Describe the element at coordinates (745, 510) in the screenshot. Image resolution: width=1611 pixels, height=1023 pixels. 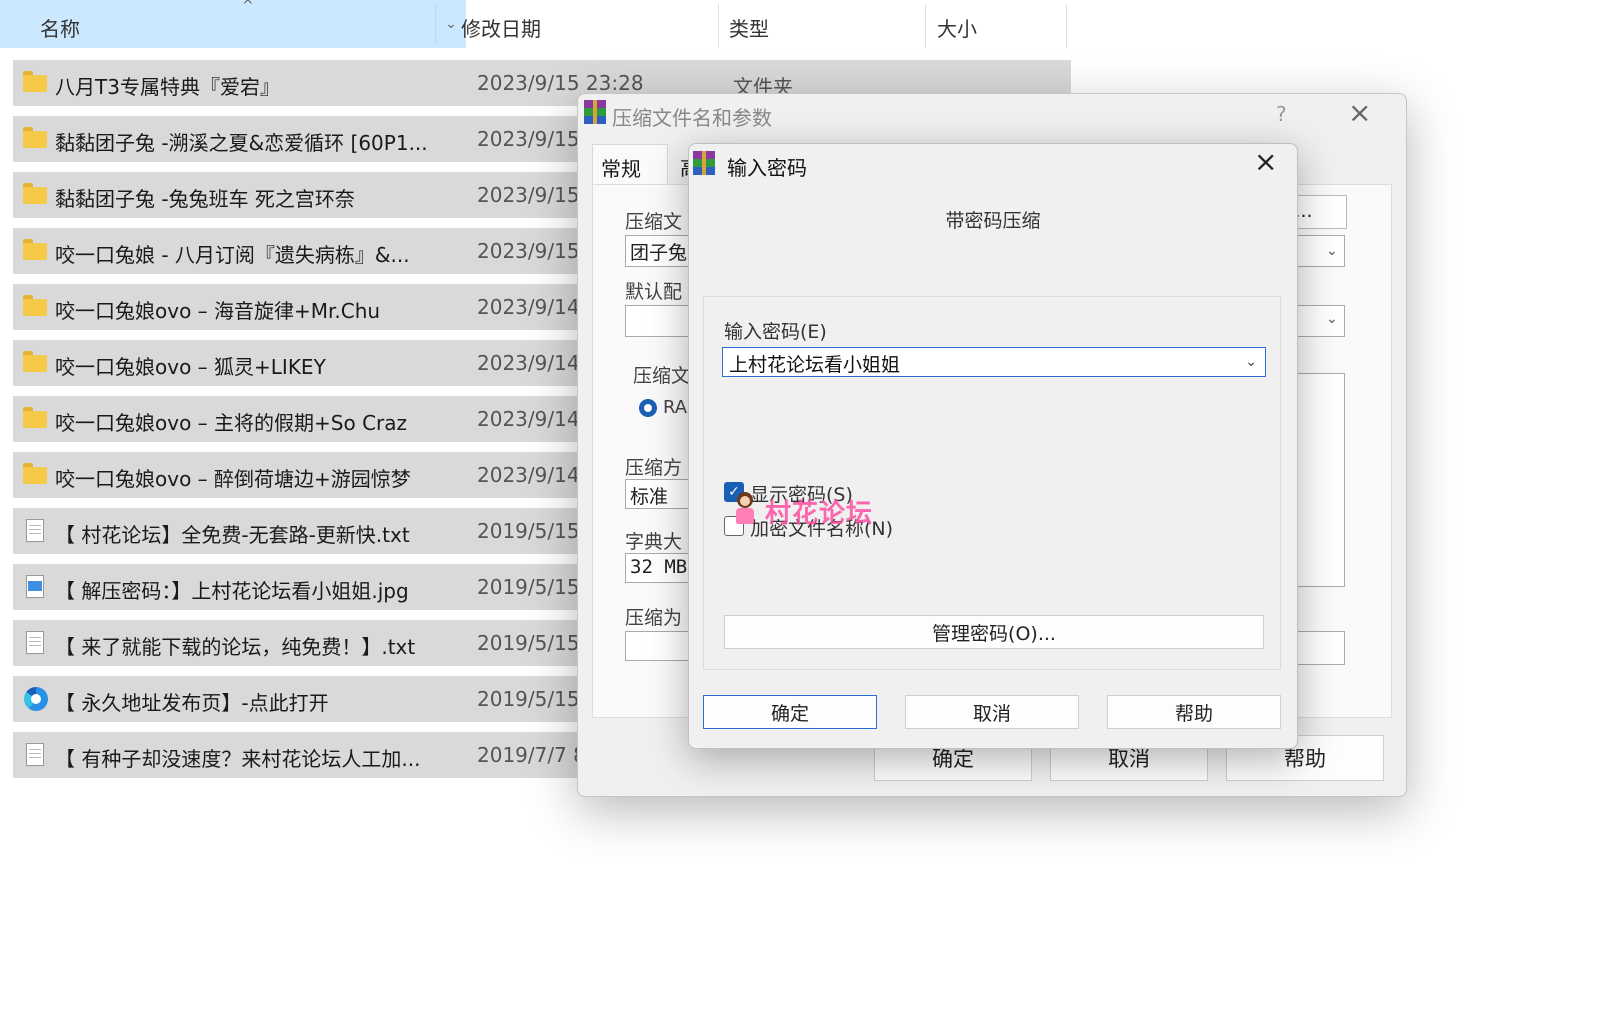
I see `watermark-mascot-icon` at that location.